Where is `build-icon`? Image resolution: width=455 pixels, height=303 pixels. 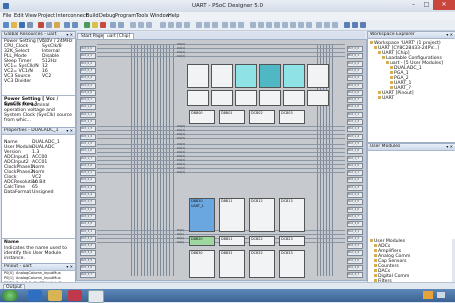 build-icon is located at coordinates (87, 25).